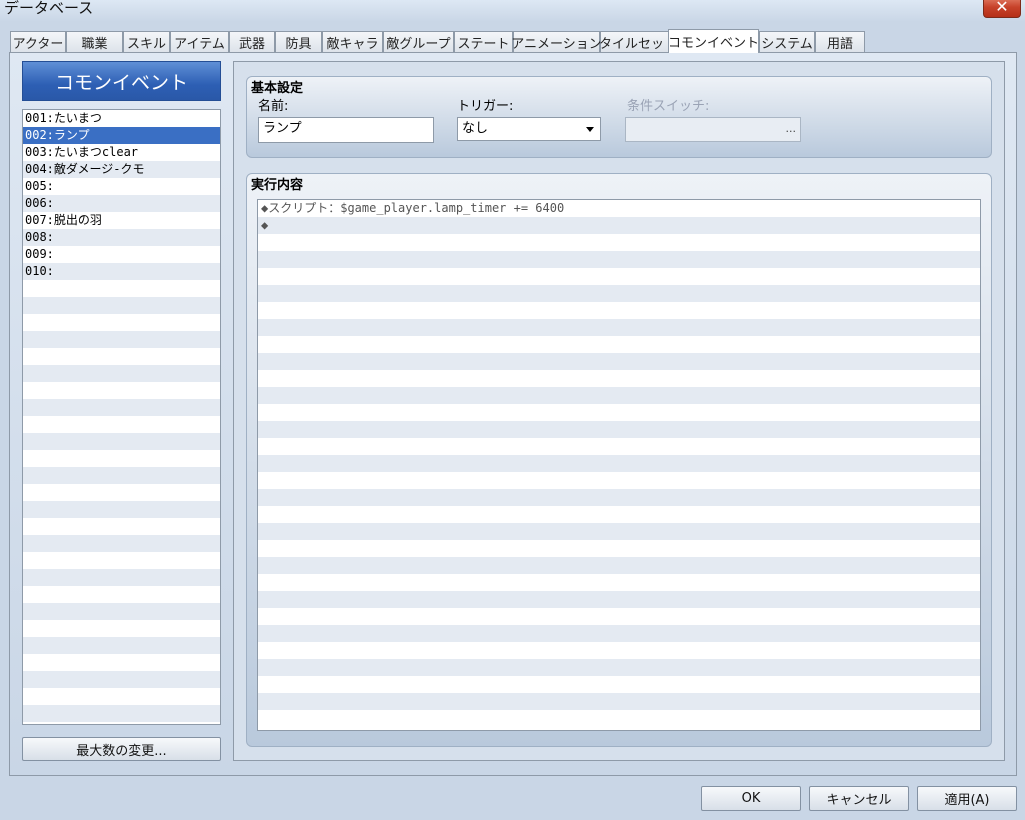 Image resolution: width=1025 pixels, height=820 pixels. I want to click on list-item: 009:, so click(121, 254).